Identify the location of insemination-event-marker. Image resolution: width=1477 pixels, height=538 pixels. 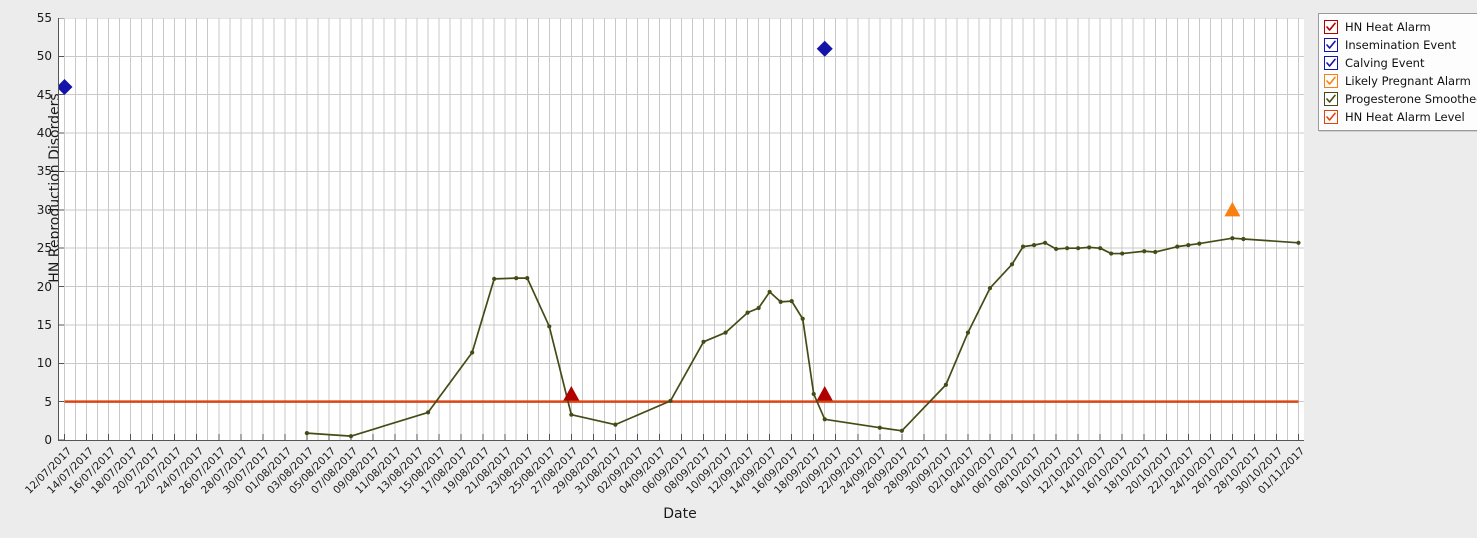
(824, 48).